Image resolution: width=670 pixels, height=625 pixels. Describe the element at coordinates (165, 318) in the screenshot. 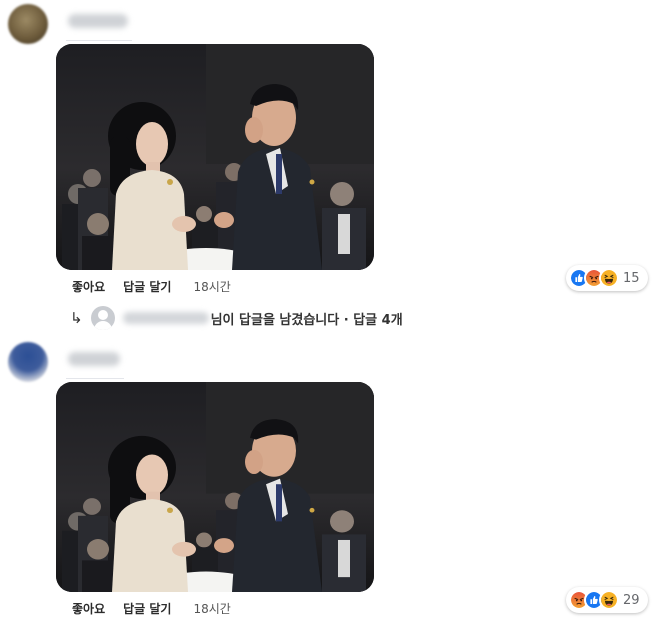

I see `replier-name-blurred` at that location.